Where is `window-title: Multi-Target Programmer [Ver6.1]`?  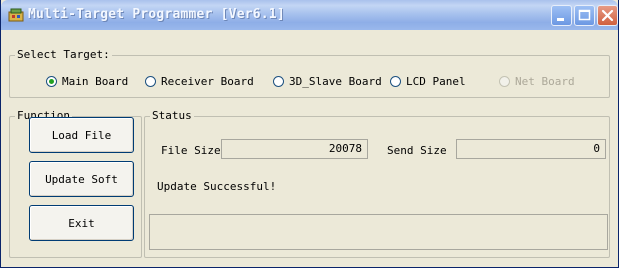 window-title: Multi-Target Programmer [Ver6.1] is located at coordinates (156, 14).